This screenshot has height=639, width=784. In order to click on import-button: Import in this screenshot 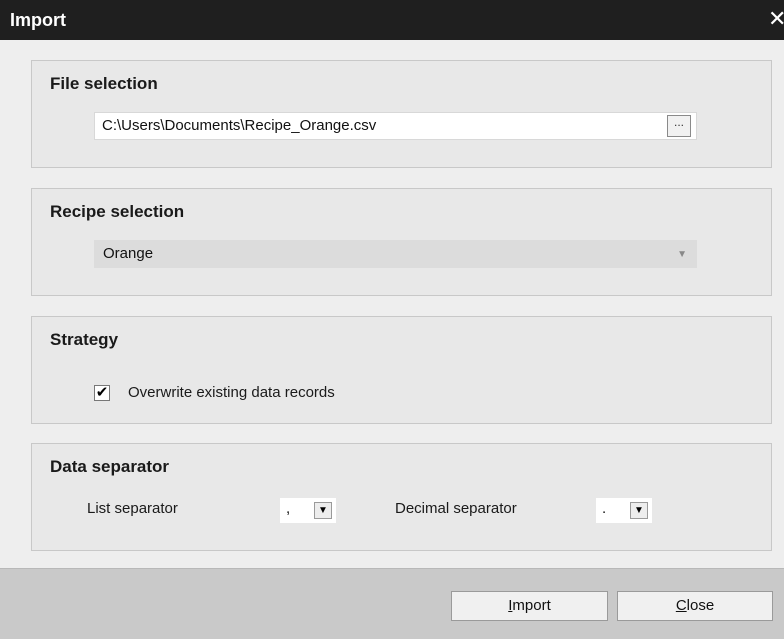, I will do `click(529, 606)`.